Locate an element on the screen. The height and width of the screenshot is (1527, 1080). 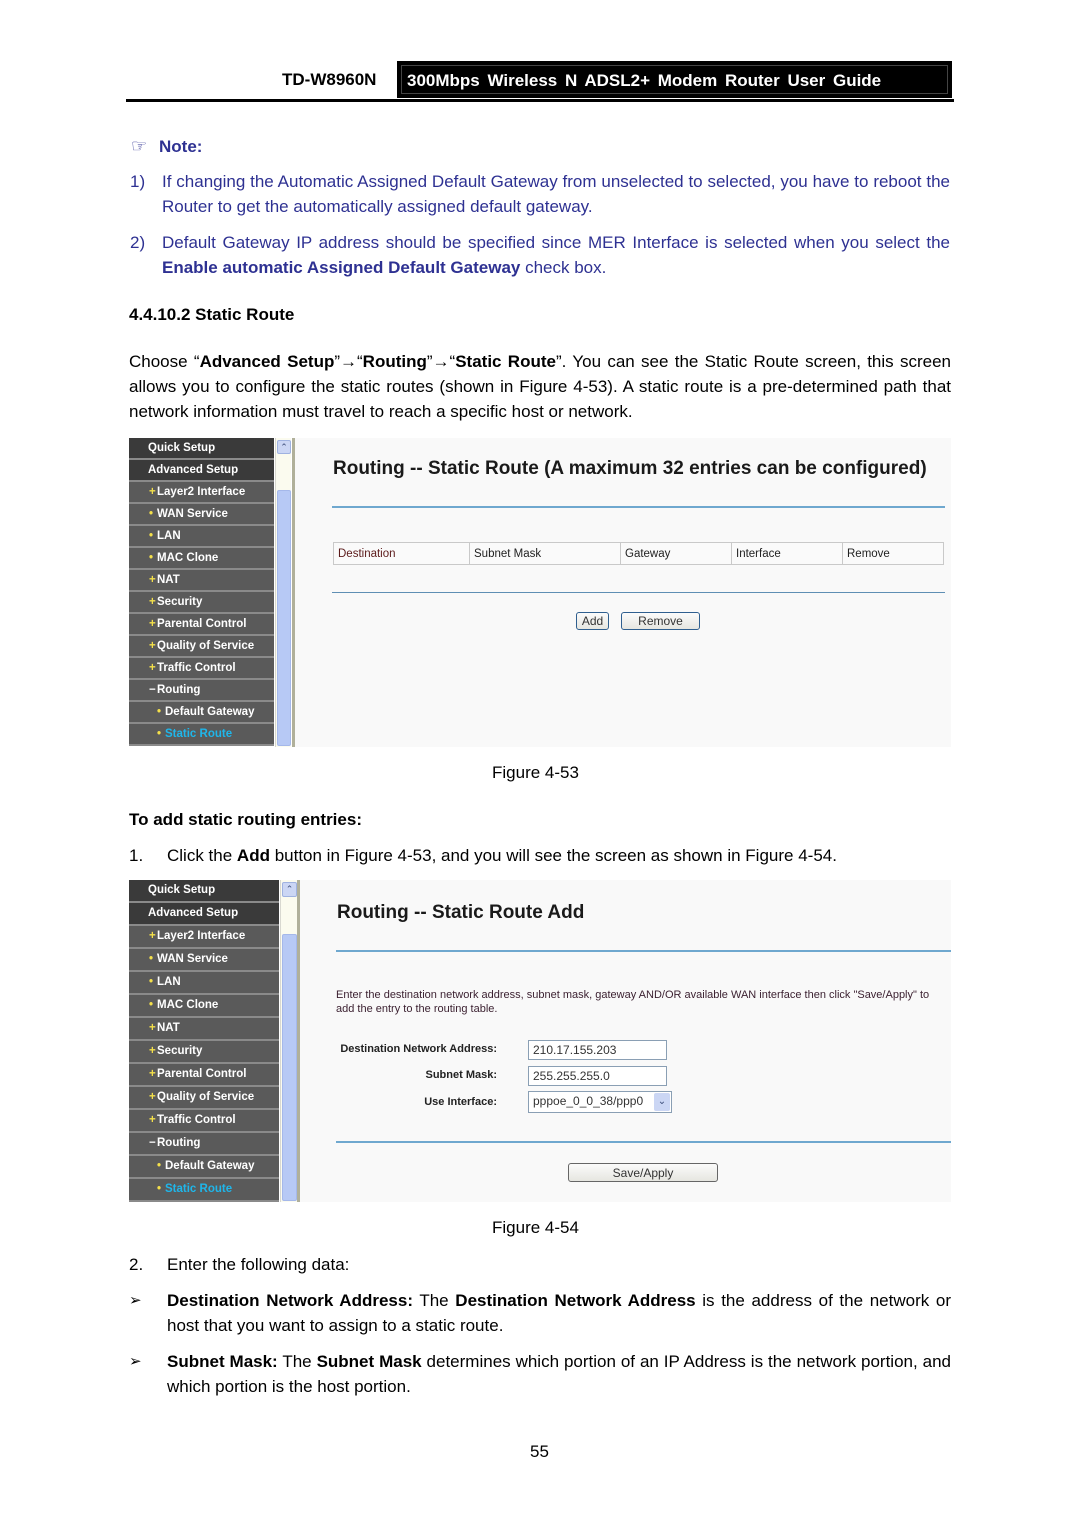
sidebar-item-label: Advanced Setup is located at coordinates (193, 470).